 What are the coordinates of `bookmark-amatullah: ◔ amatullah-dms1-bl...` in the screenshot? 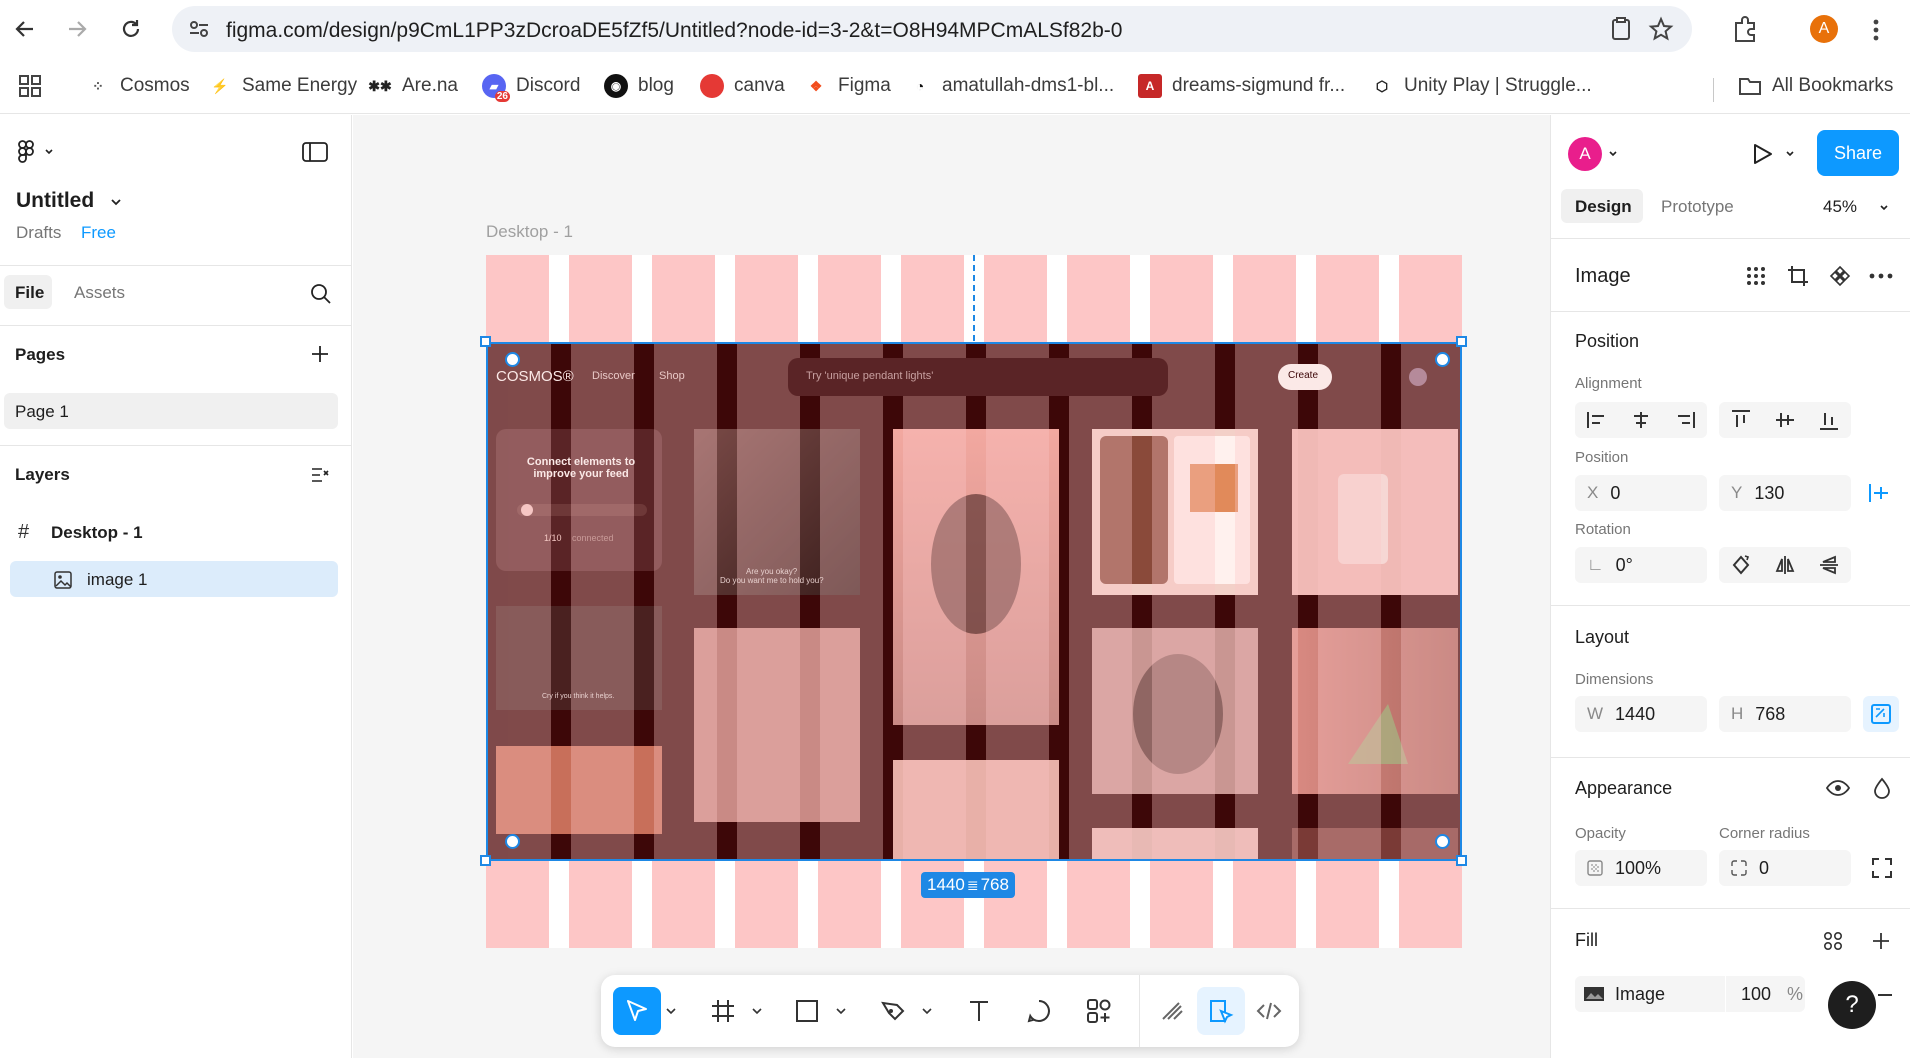 It's located at (1011, 86).